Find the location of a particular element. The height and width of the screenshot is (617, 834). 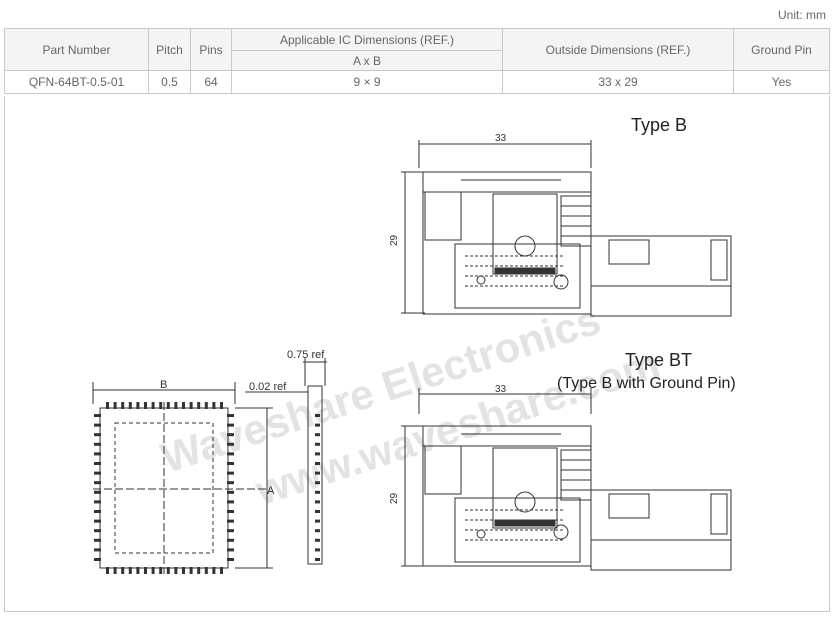

dim-29-bottom: 29 is located at coordinates (394, 498).